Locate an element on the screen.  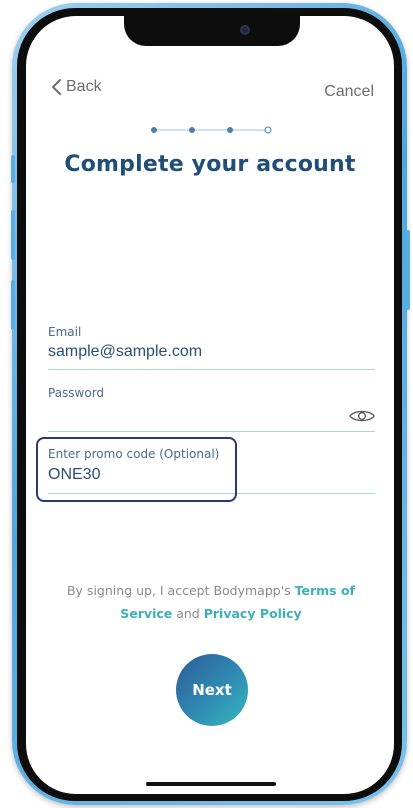
email-label: Email is located at coordinates (65, 332).